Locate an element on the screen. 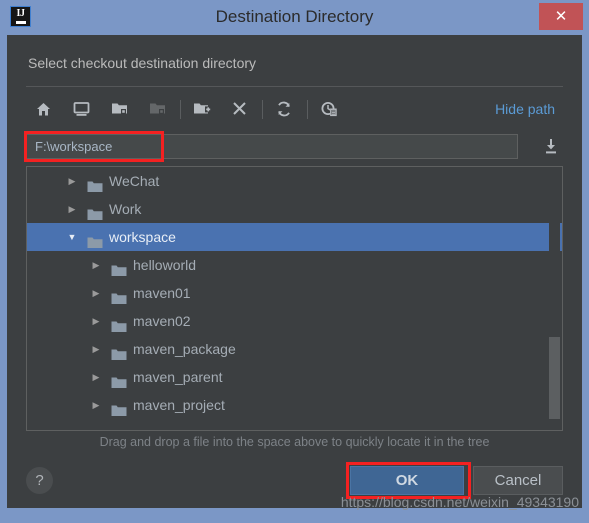  cancel-button: Cancel is located at coordinates (518, 480).